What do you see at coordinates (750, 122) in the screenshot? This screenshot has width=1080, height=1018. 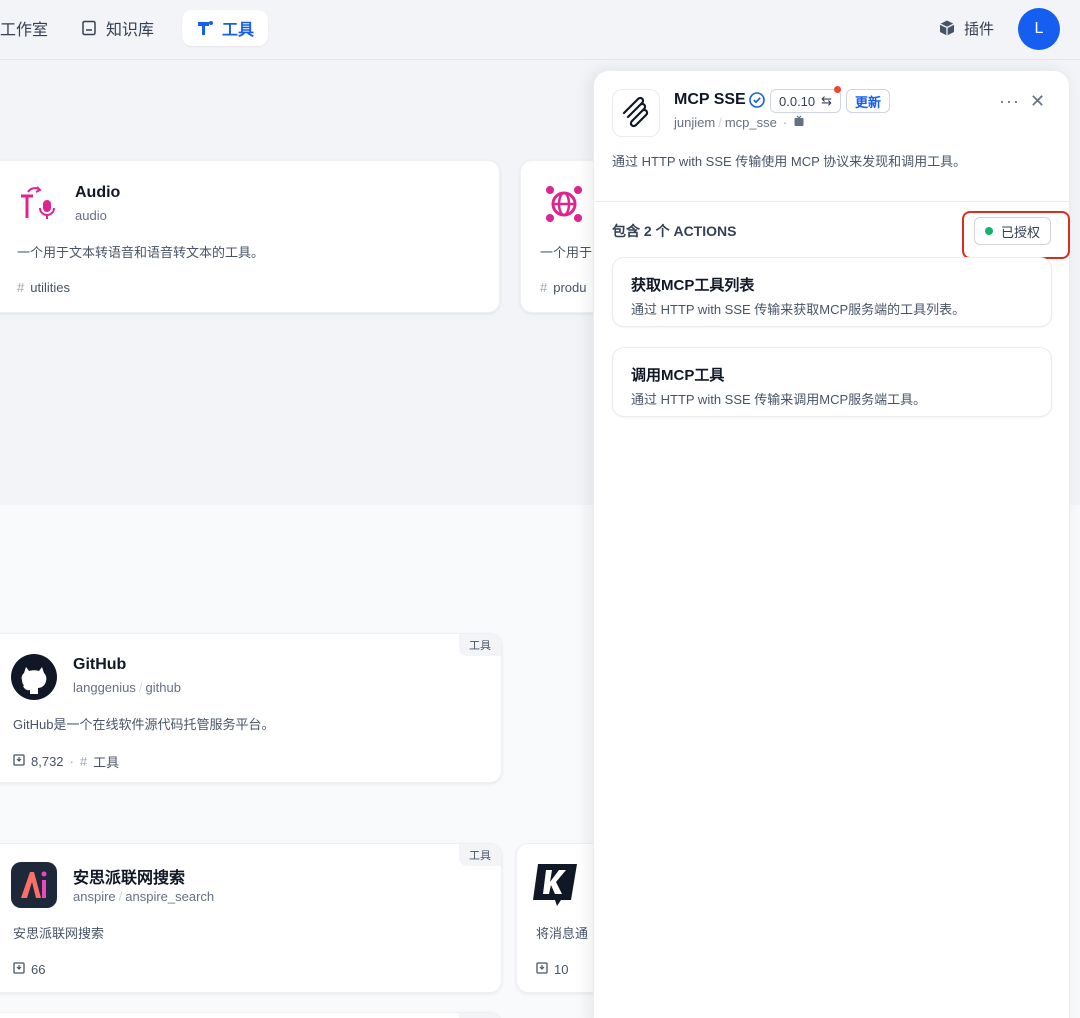 I see `plugin-name: mcp_sse` at bounding box center [750, 122].